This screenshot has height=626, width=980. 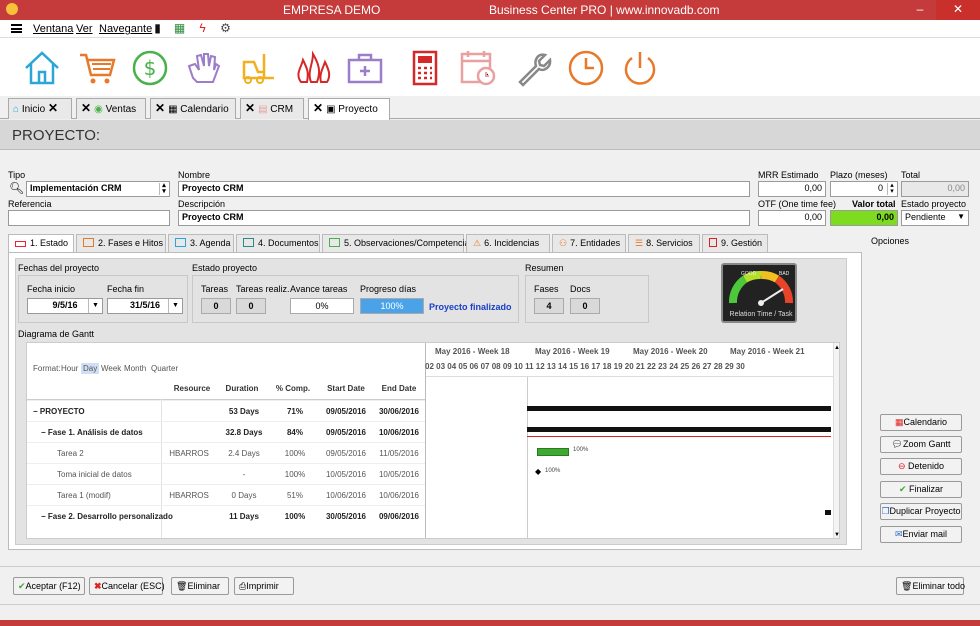 I want to click on tab-ventas: ✕ ◉ Ventas, so click(x=111, y=108).